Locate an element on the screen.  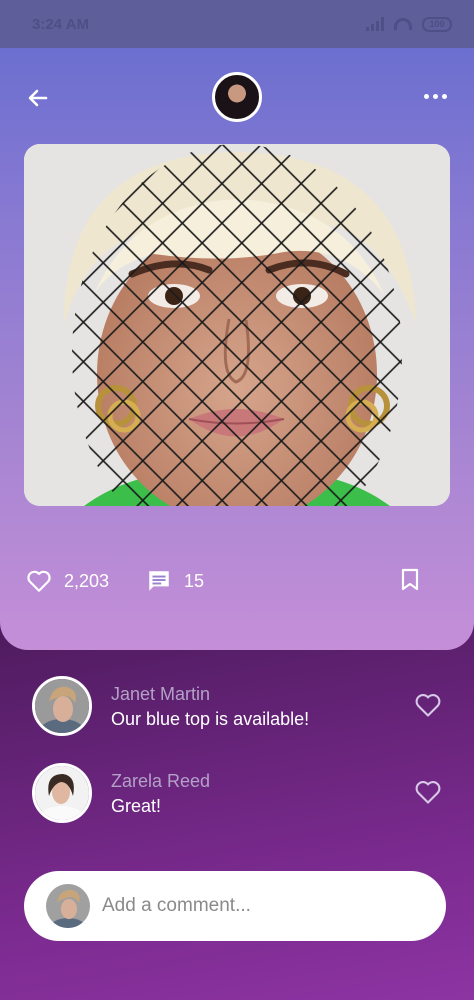
back-button is located at coordinates (38, 98).